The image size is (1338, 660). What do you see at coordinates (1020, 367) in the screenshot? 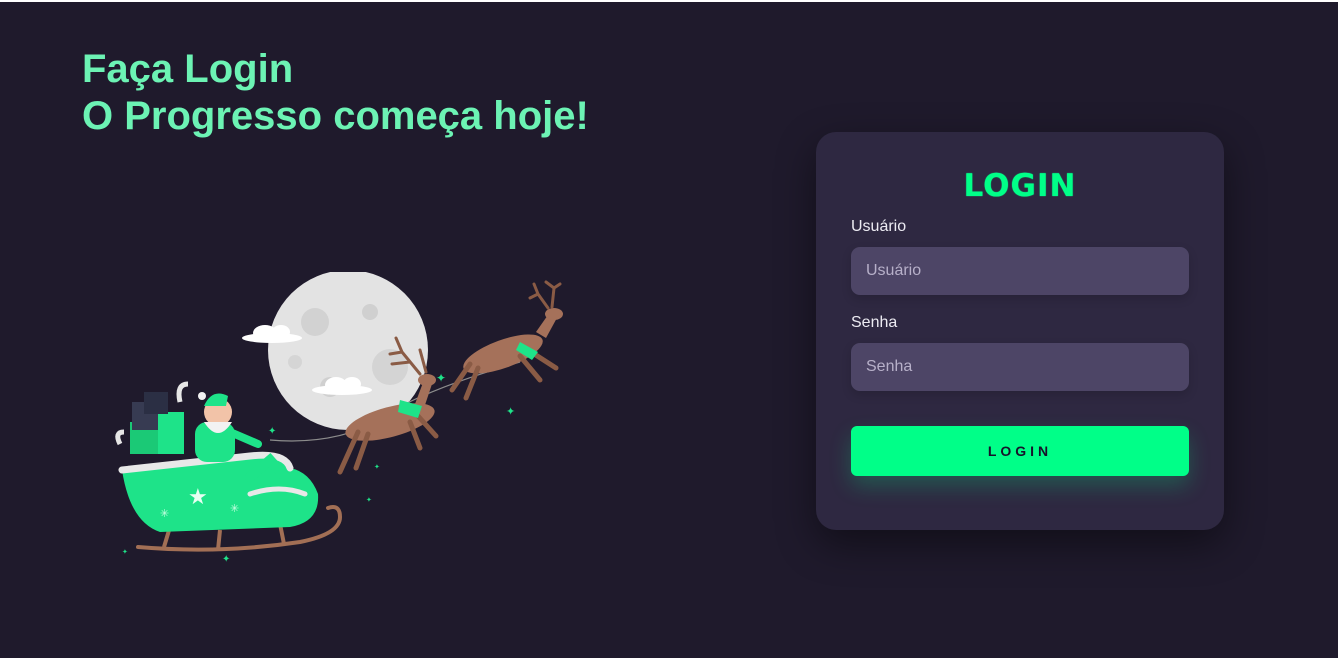
I see `password-input` at bounding box center [1020, 367].